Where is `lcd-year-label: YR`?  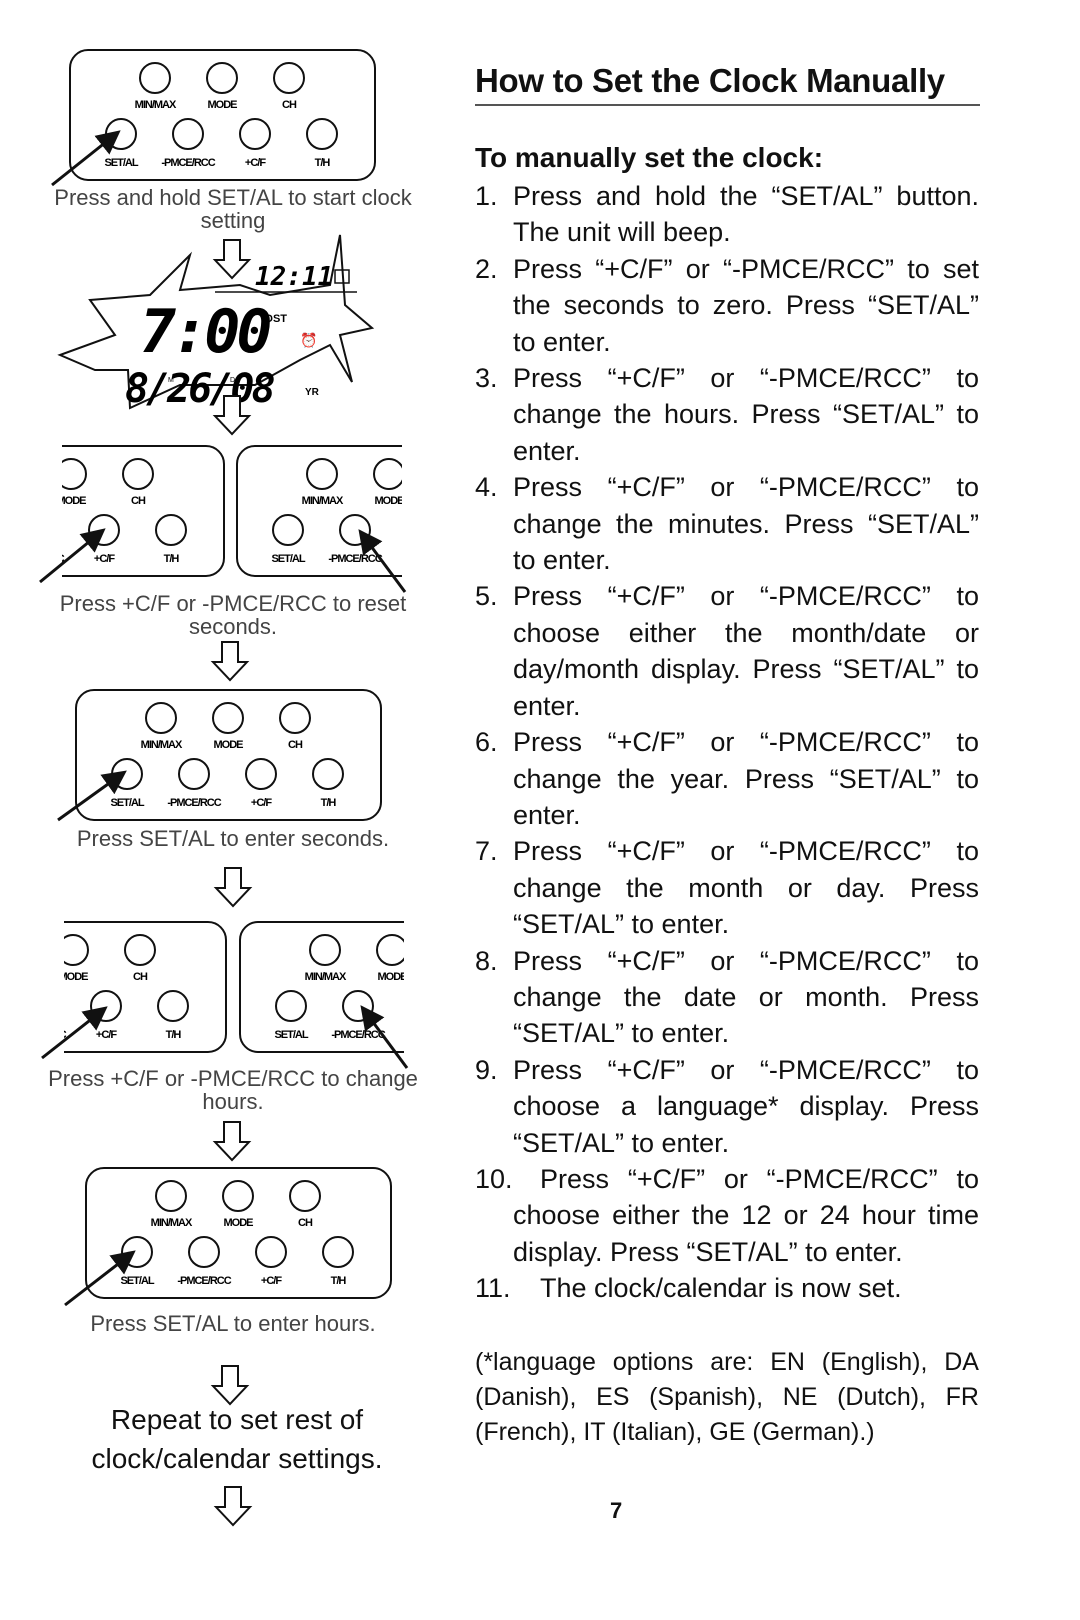 lcd-year-label: YR is located at coordinates (312, 392).